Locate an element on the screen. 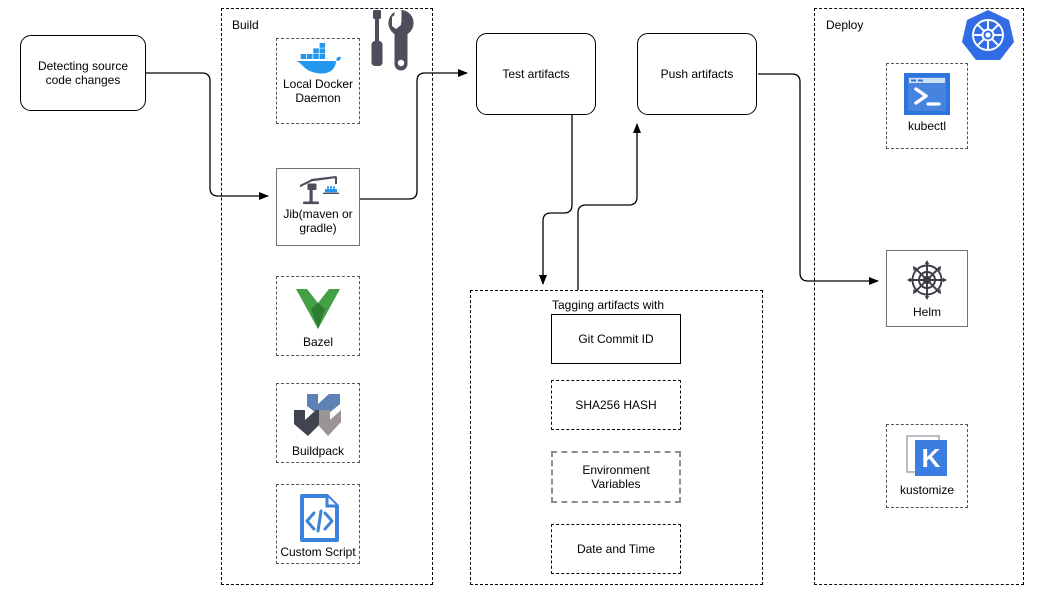 This screenshot has width=1047, height=592. deploy-tool-kustomize: K kustomize is located at coordinates (927, 466).